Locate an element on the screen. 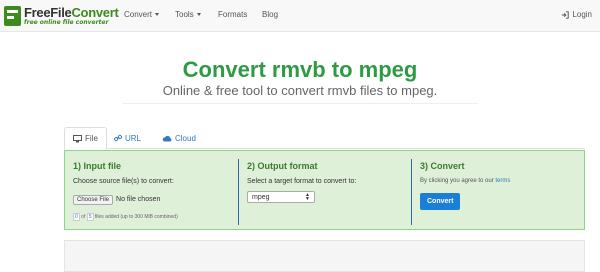  count-of-text: of is located at coordinates (83, 217).